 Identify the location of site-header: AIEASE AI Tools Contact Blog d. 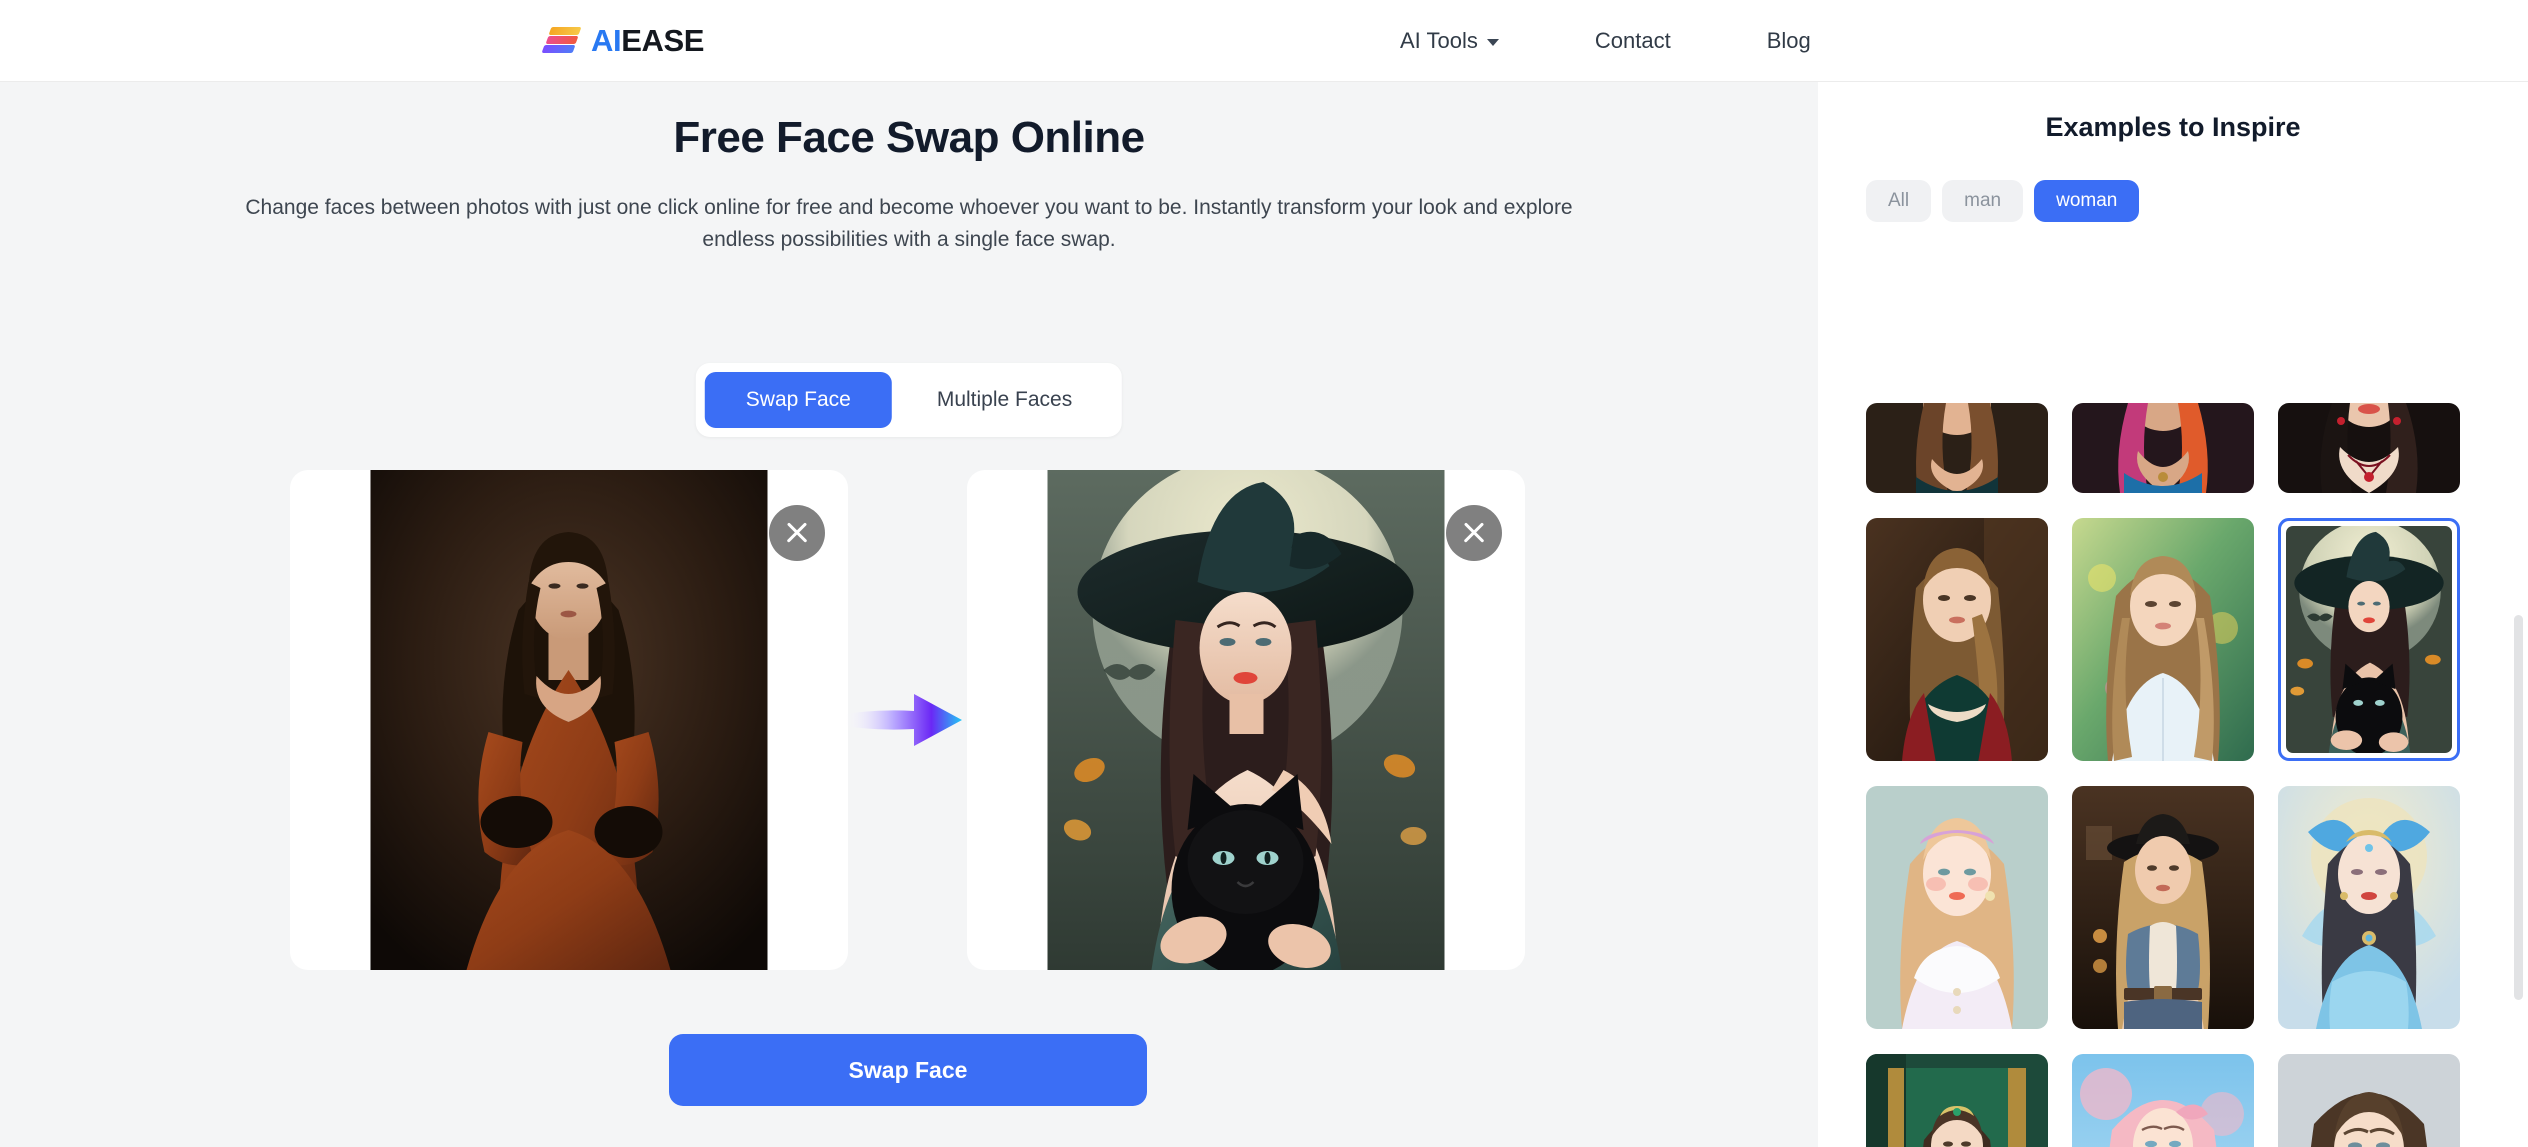
(1264, 41).